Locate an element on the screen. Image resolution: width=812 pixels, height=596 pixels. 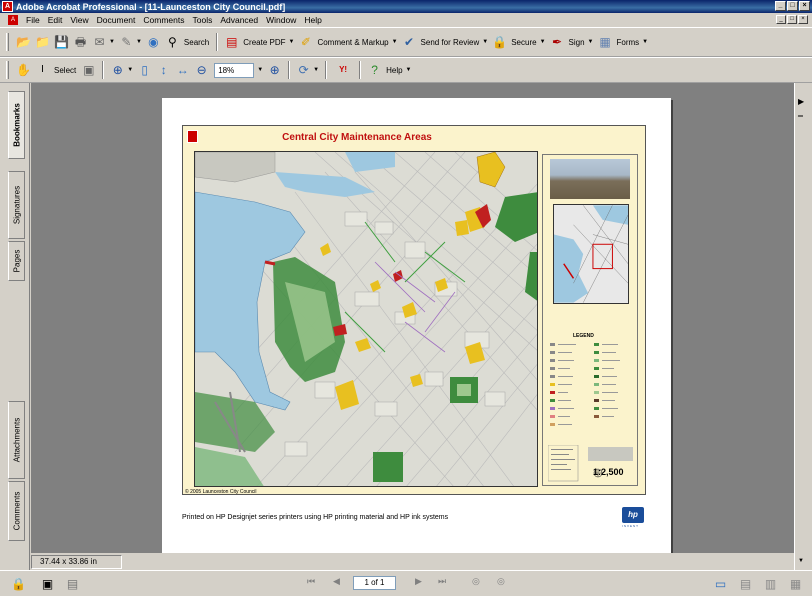
page-number-input: 1 of 1 is located at coordinates (374, 583).